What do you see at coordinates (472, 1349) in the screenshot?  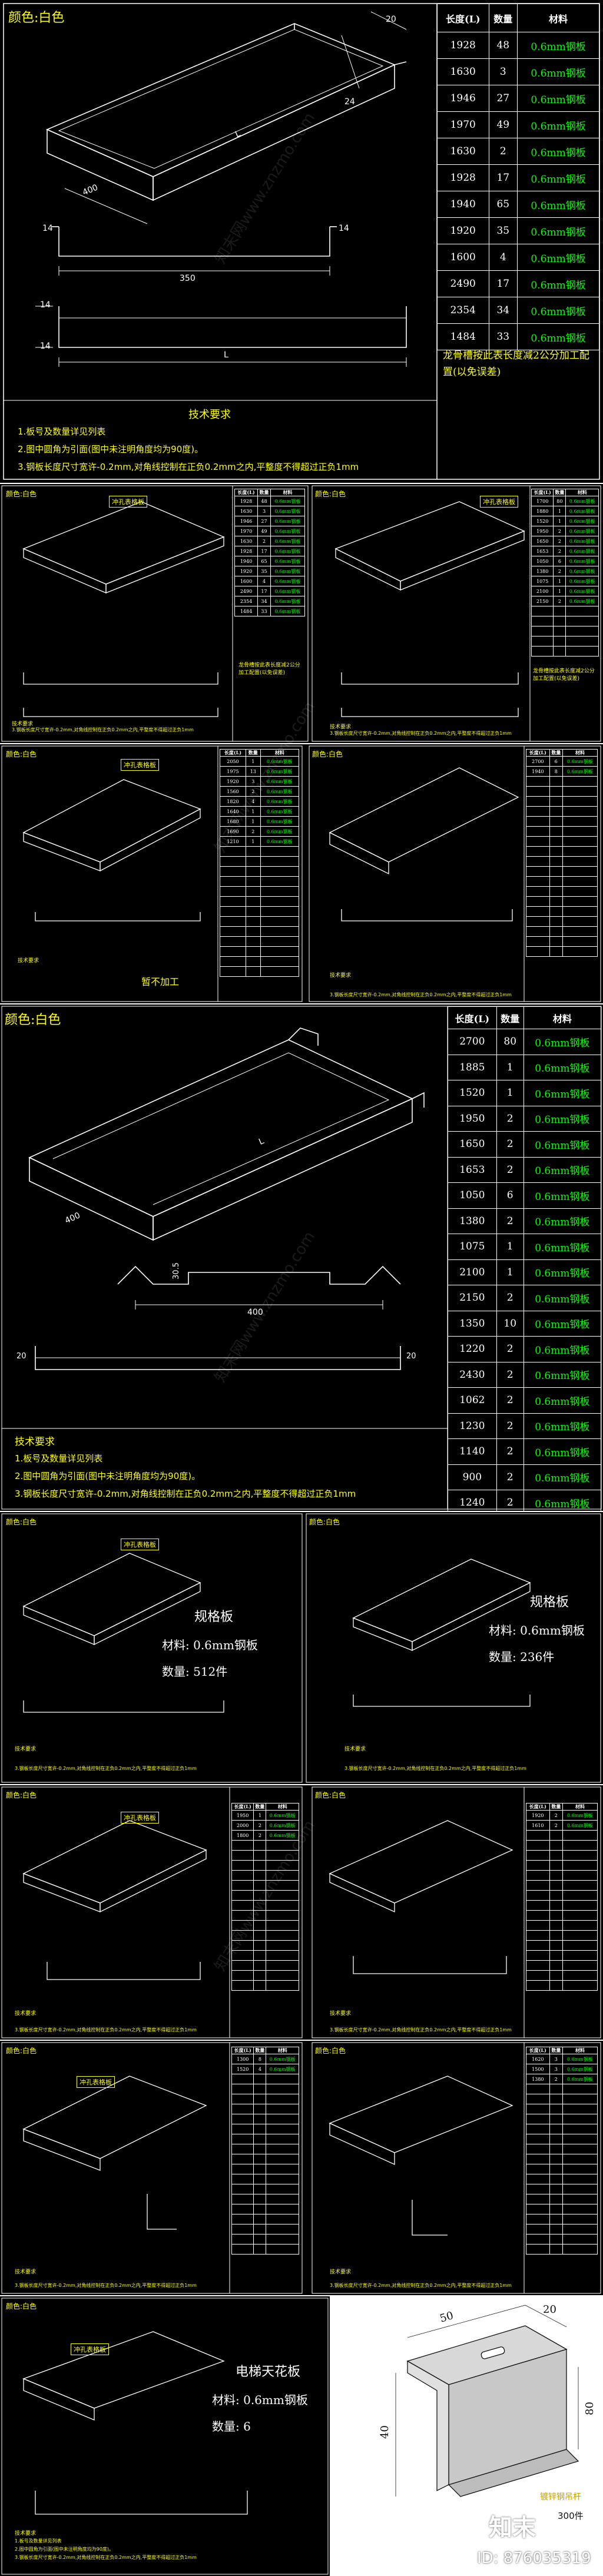 I see `table-cell: 1220` at bounding box center [472, 1349].